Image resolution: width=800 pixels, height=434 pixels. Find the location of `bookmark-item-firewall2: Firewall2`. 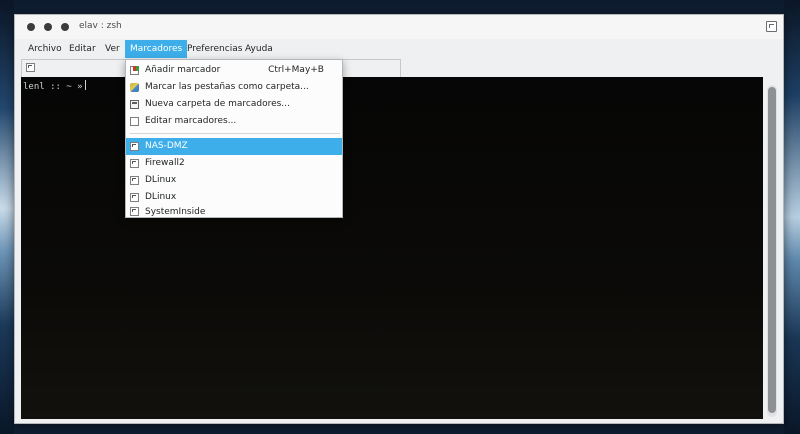

bookmark-item-firewall2: Firewall2 is located at coordinates (234, 163).